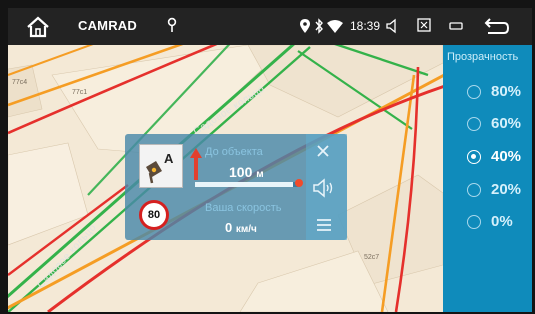 The width and height of the screenshot is (535, 314). Describe the element at coordinates (365, 26) in the screenshot. I see `status-time: 18:39` at that location.